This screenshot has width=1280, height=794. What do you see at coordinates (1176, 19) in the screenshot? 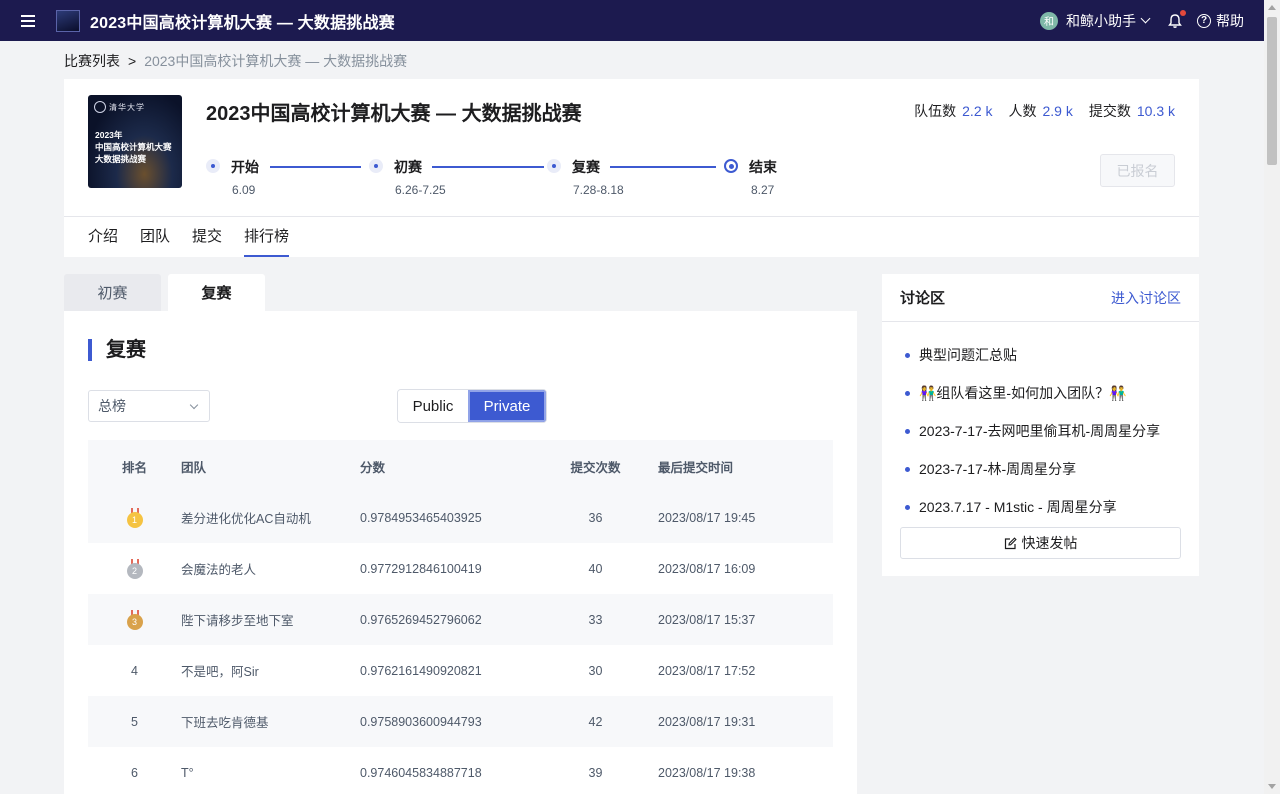
I see `notification-bell-icon` at bounding box center [1176, 19].